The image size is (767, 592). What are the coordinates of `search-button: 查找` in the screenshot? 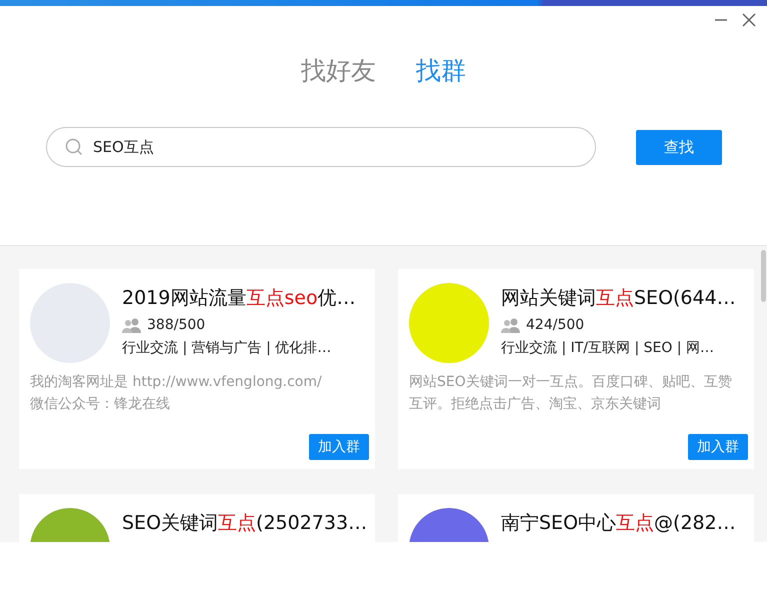 It's located at (679, 147).